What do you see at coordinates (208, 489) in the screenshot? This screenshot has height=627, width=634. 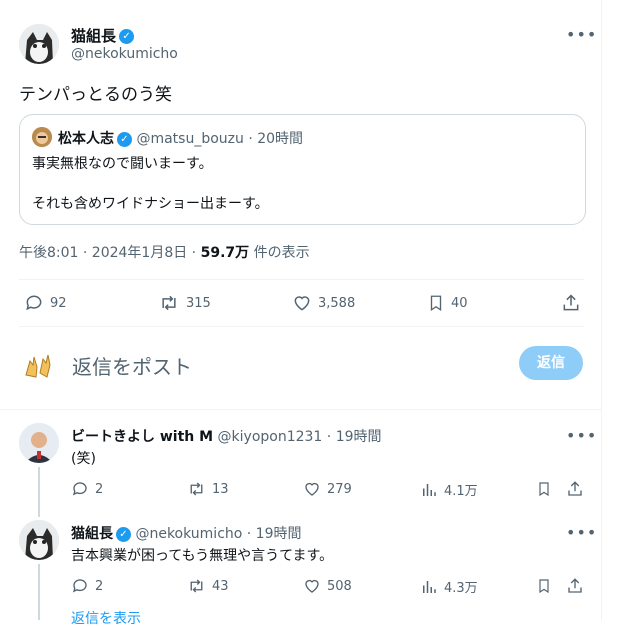 I see `repost-action: 13` at bounding box center [208, 489].